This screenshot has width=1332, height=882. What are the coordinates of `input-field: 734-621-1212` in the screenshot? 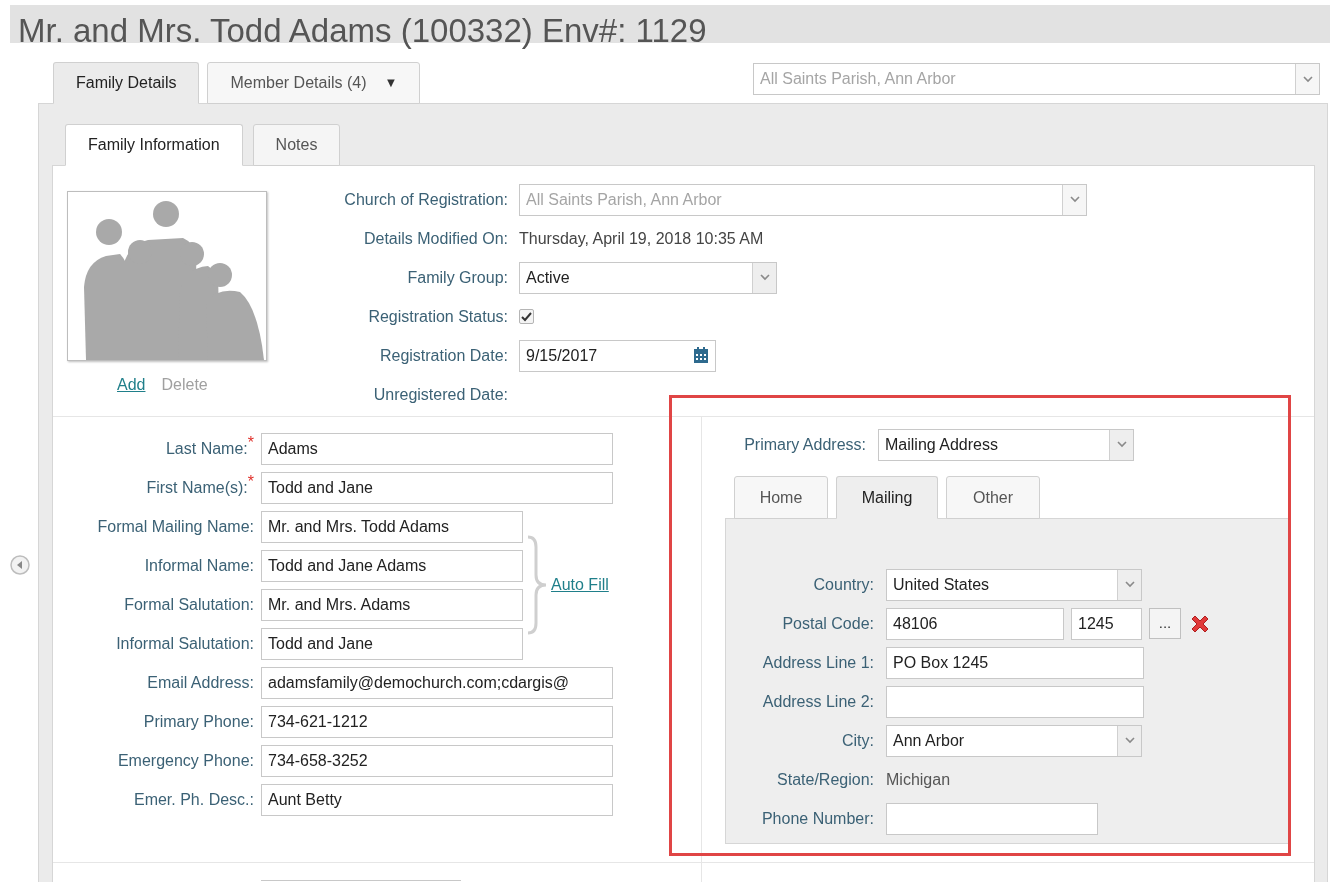 It's located at (437, 721).